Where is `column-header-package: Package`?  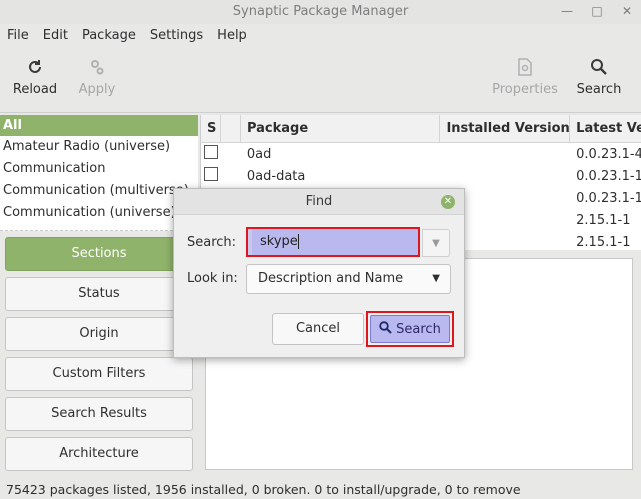 column-header-package: Package is located at coordinates (341, 128).